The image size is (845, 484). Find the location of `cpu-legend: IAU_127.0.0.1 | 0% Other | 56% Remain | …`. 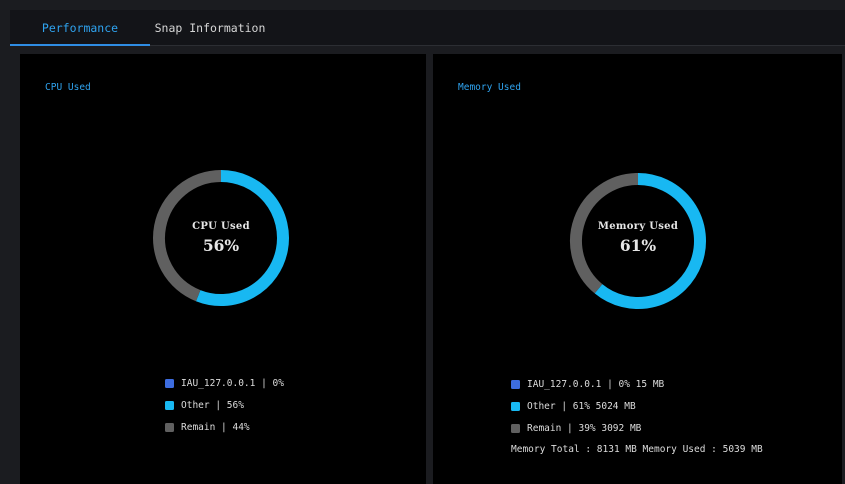

cpu-legend: IAU_127.0.0.1 | 0% Other | 56% Remain | … is located at coordinates (224, 405).